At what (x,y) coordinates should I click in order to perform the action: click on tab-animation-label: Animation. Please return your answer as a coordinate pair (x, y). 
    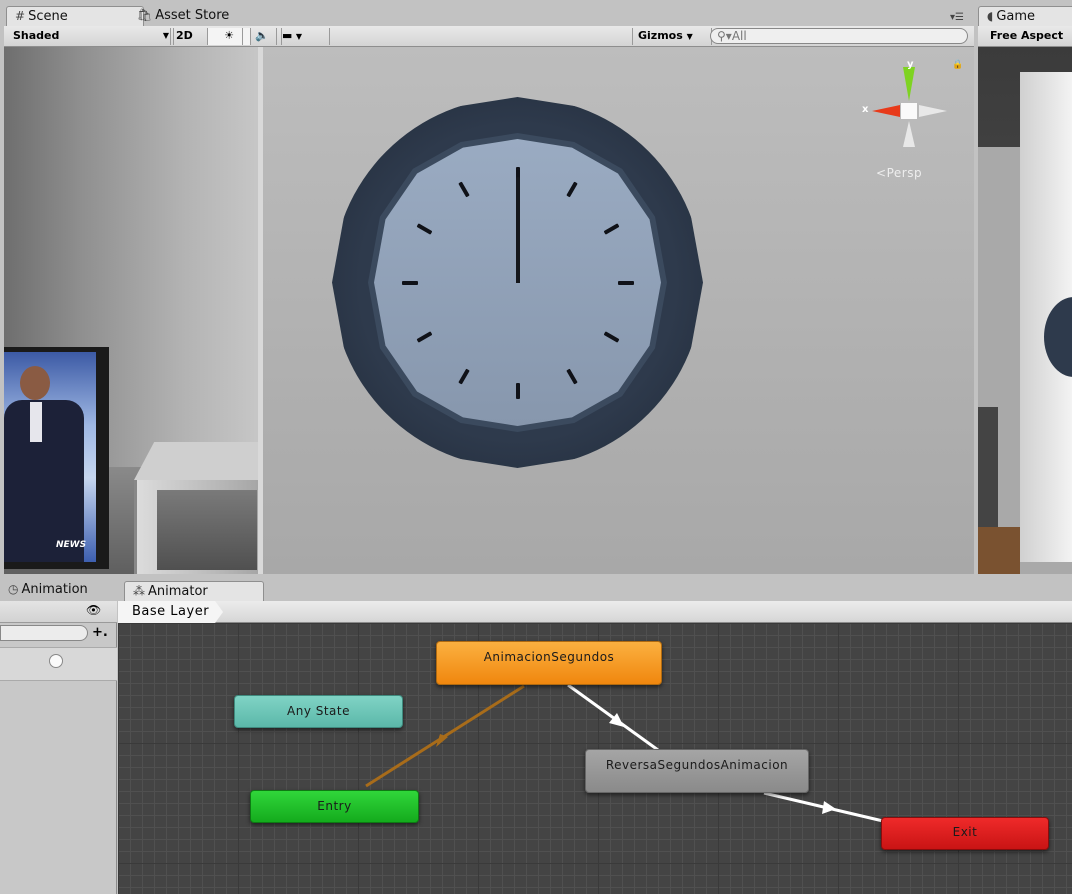
    Looking at the image, I should click on (54, 589).